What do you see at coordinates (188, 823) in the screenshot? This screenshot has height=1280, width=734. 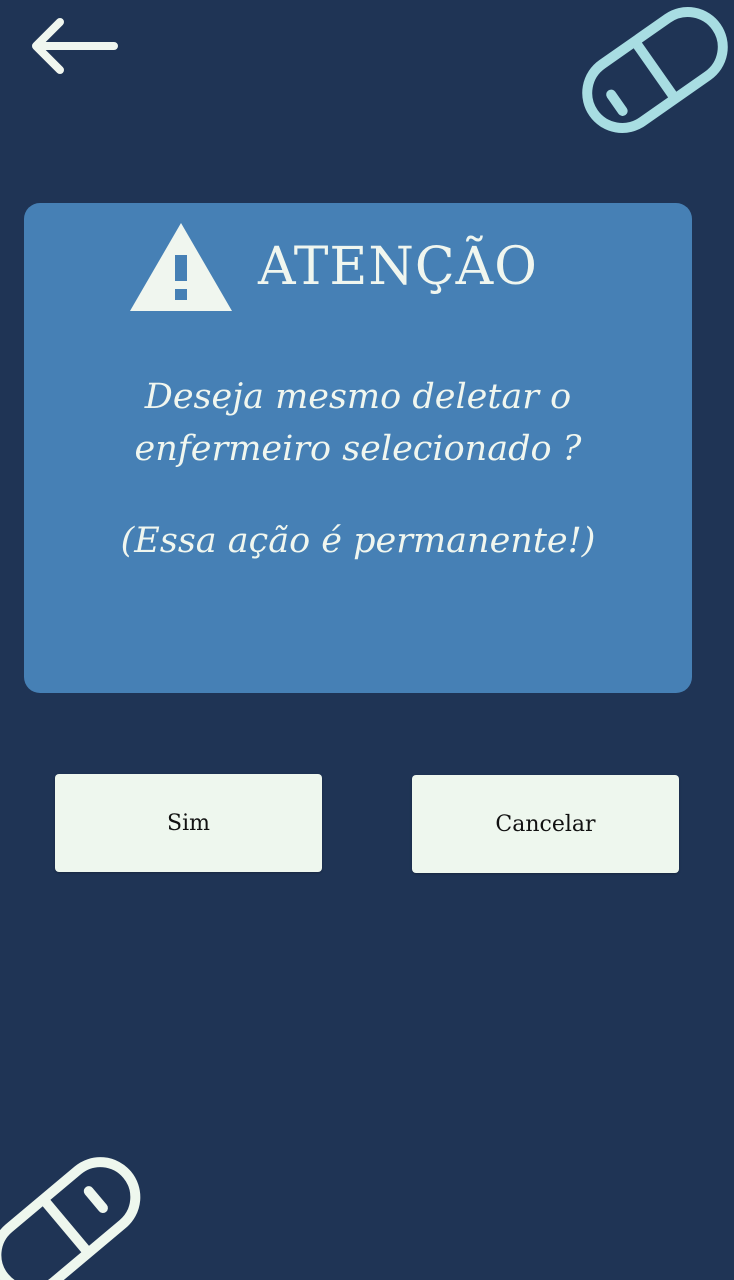 I see `confirm-button: Sim` at bounding box center [188, 823].